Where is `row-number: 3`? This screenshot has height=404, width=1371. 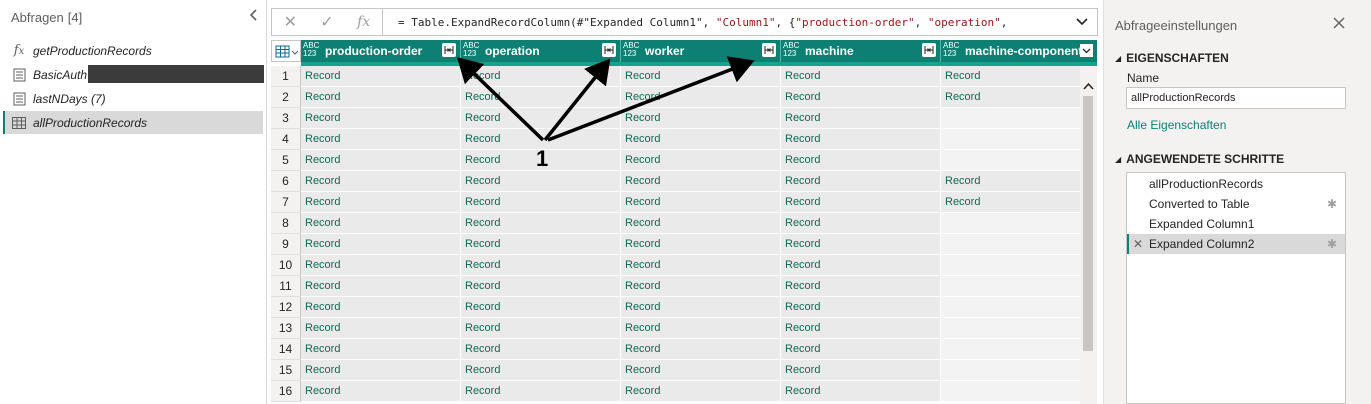
row-number: 3 is located at coordinates (286, 118).